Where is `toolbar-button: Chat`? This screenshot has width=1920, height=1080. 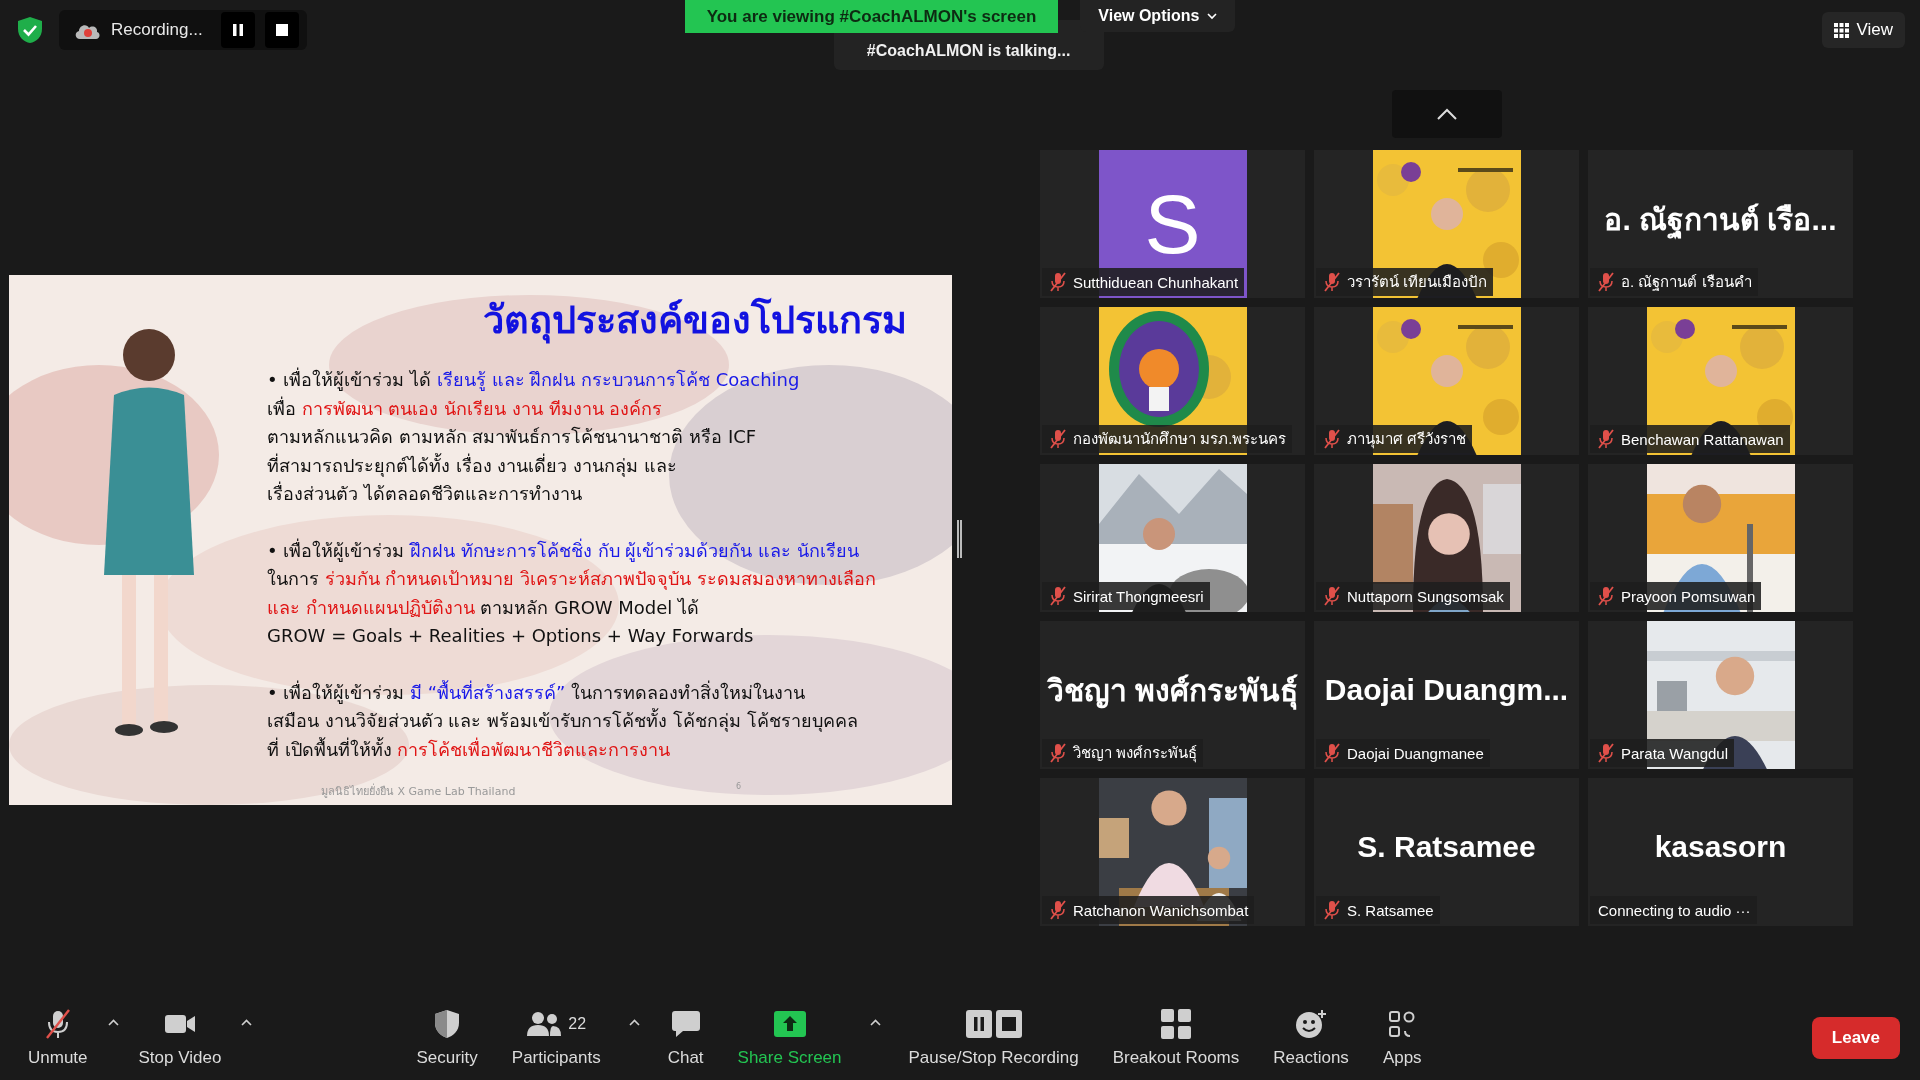 toolbar-button: Chat is located at coordinates (685, 1037).